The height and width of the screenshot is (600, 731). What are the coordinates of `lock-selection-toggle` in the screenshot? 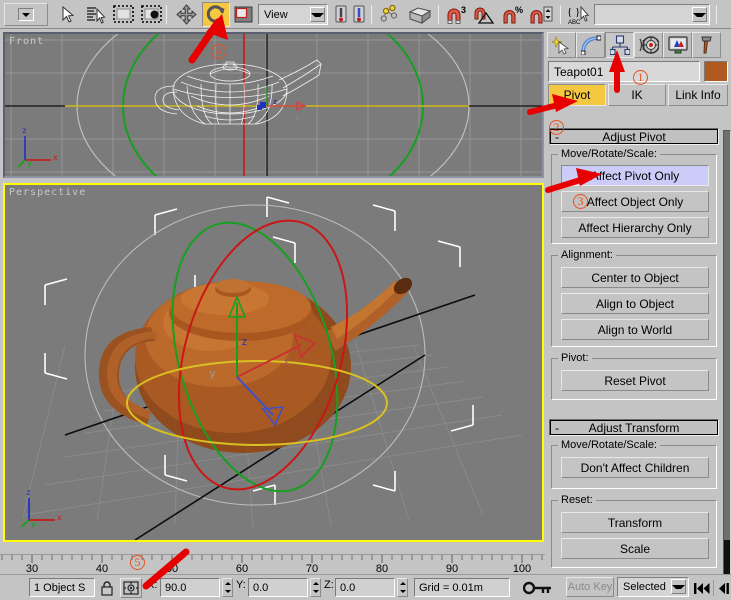 It's located at (106, 588).